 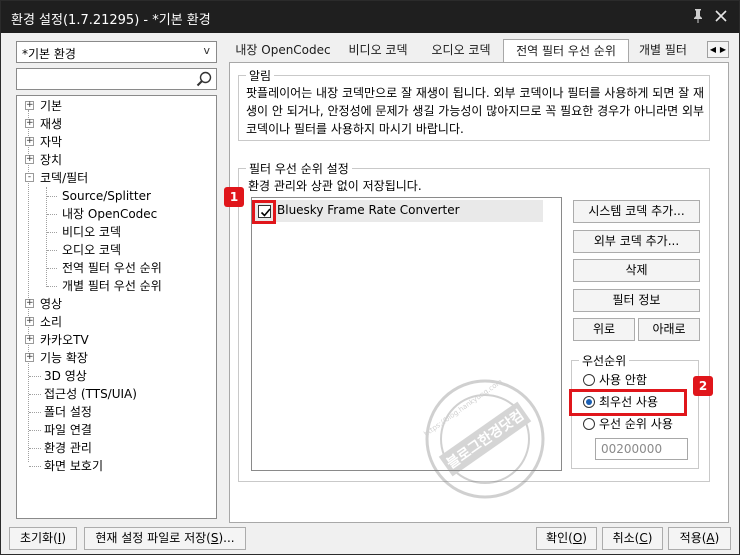 What do you see at coordinates (626, 538) in the screenshot?
I see `button-text: 취소(` at bounding box center [626, 538].